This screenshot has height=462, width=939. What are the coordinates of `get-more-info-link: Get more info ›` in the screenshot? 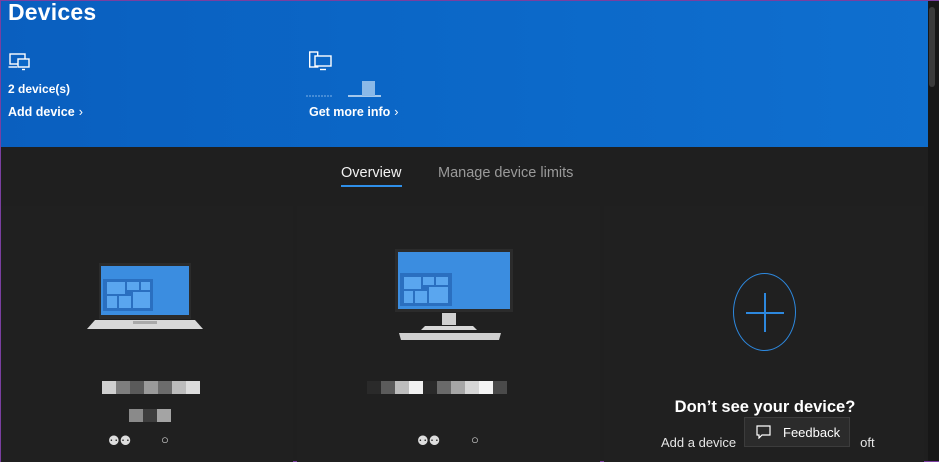 It's located at (353, 112).